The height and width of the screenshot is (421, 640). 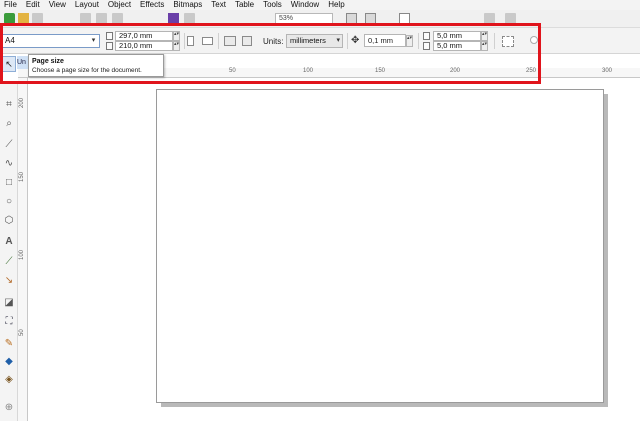 What do you see at coordinates (51, 41) in the screenshot?
I see `page-size-select: A4 ▾` at bounding box center [51, 41].